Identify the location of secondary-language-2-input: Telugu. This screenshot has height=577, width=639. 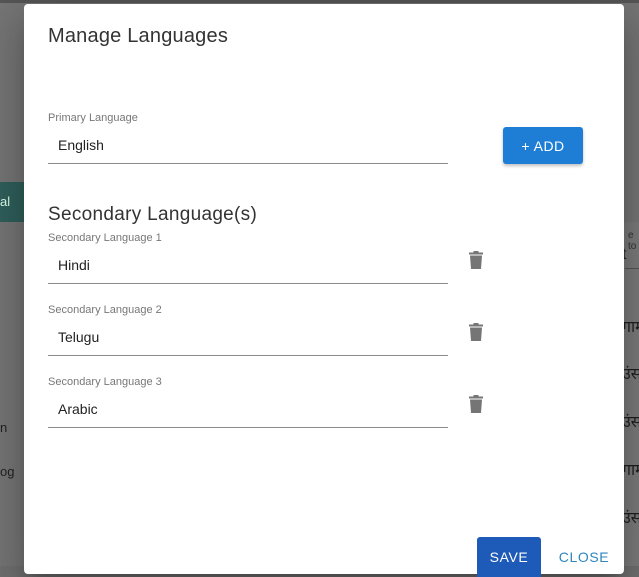
(248, 336).